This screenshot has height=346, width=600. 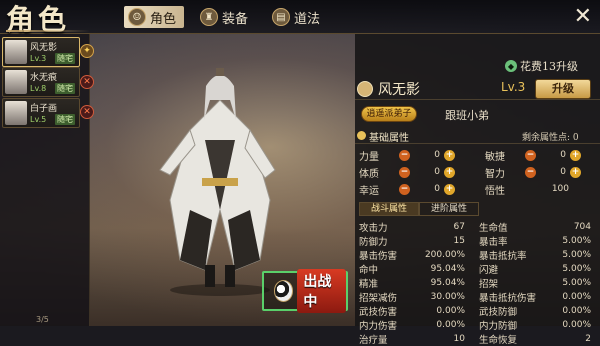 I want to click on stat-label: 内力伤害, so click(x=378, y=326).